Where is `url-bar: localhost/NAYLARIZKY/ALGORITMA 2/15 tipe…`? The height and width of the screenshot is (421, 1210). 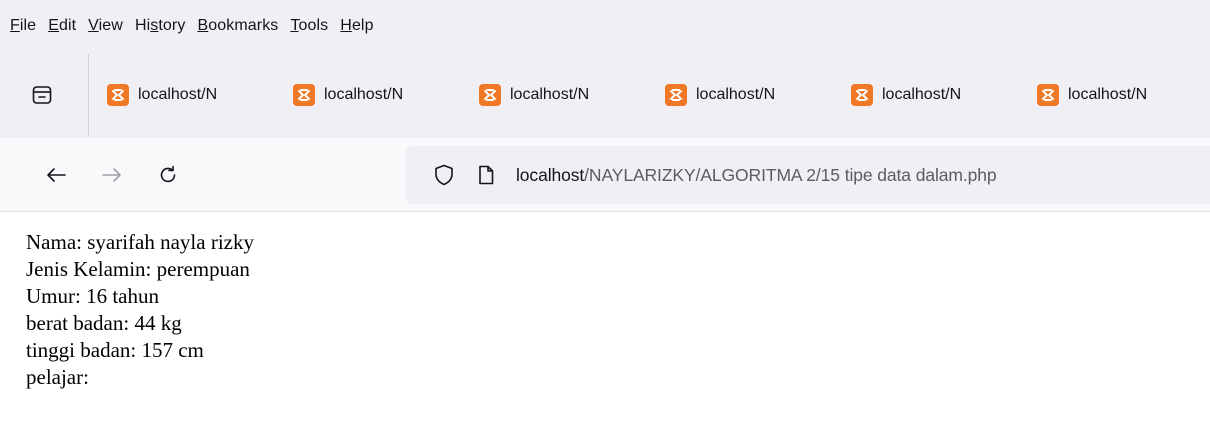
url-bar: localhost/NAYLARIZKY/ALGORITMA 2/15 tipe… is located at coordinates (808, 175).